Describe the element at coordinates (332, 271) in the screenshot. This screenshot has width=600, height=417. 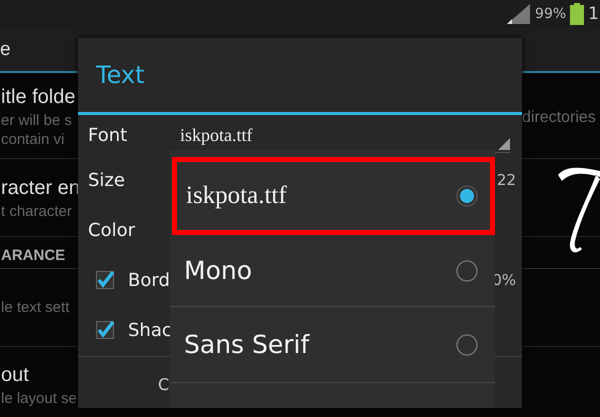
I see `font-option: Mono` at that location.